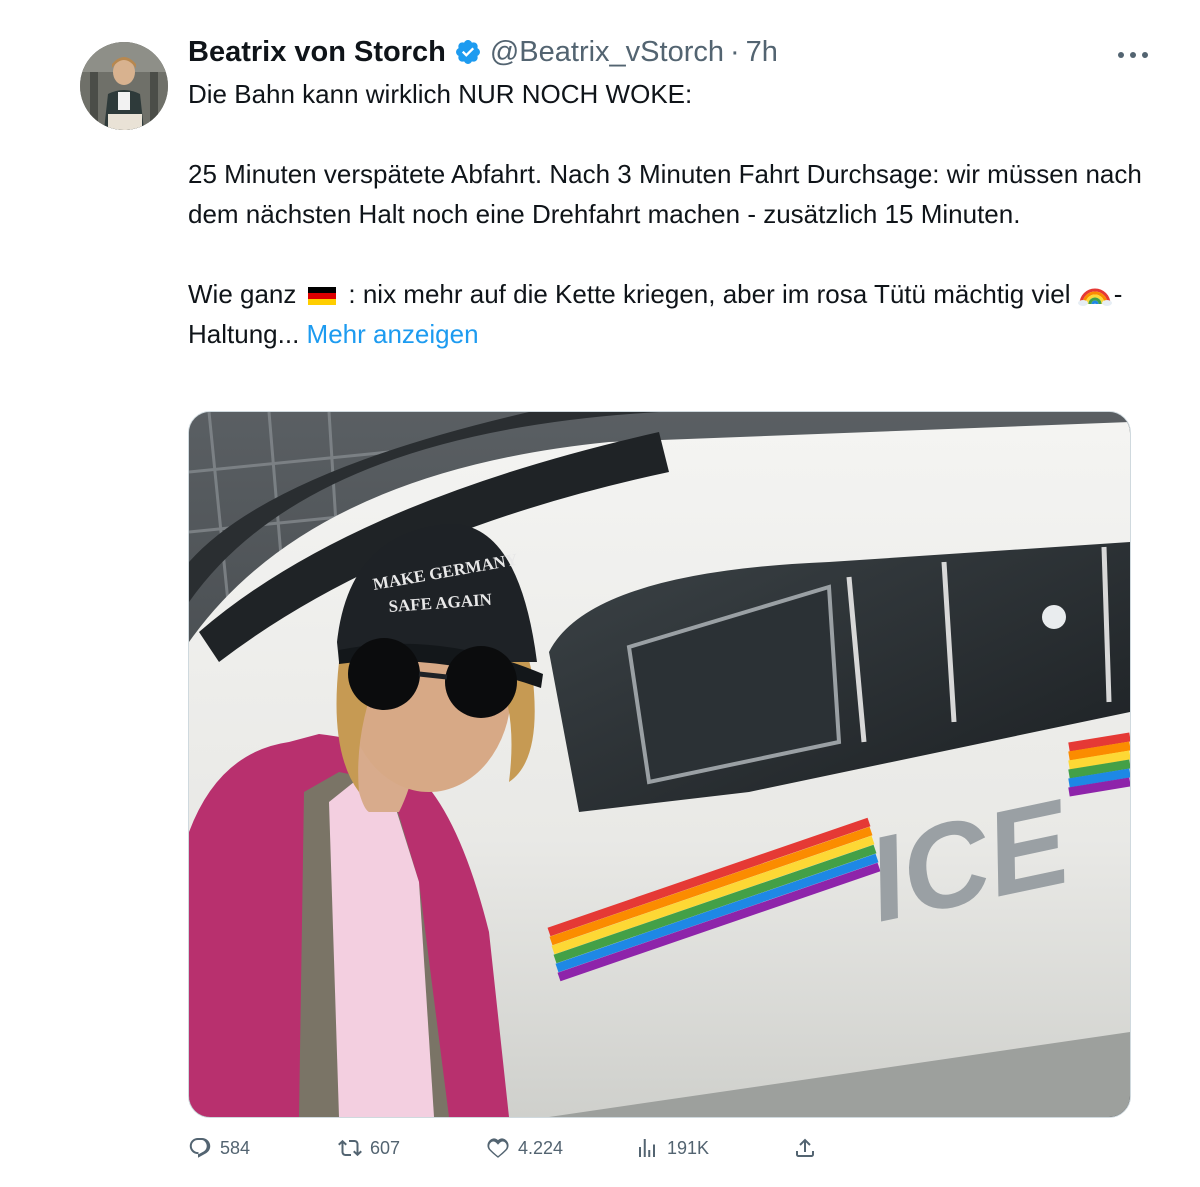  I want to click on views-count: 191K, so click(688, 1147).